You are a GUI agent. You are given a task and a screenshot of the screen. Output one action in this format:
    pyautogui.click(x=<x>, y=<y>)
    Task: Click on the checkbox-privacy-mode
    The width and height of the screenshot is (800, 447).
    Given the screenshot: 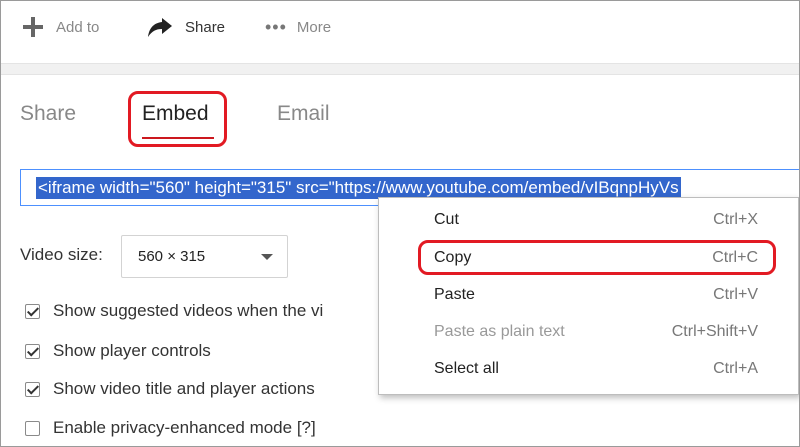 What is the action you would take?
    pyautogui.click(x=32, y=428)
    